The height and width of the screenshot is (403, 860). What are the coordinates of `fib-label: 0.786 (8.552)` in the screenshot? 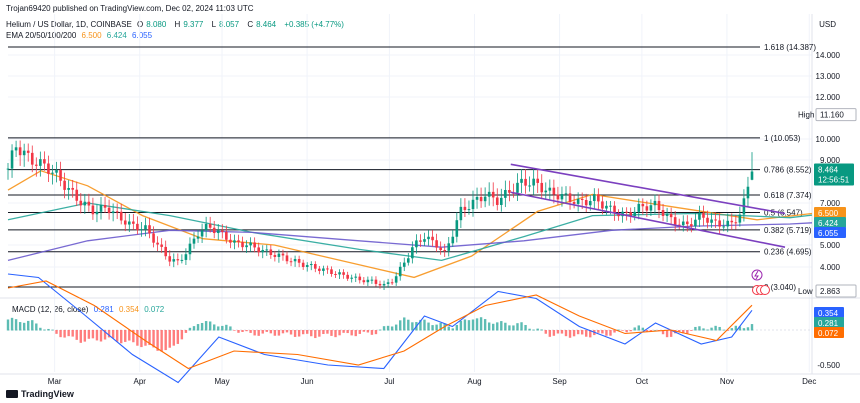 It's located at (788, 170).